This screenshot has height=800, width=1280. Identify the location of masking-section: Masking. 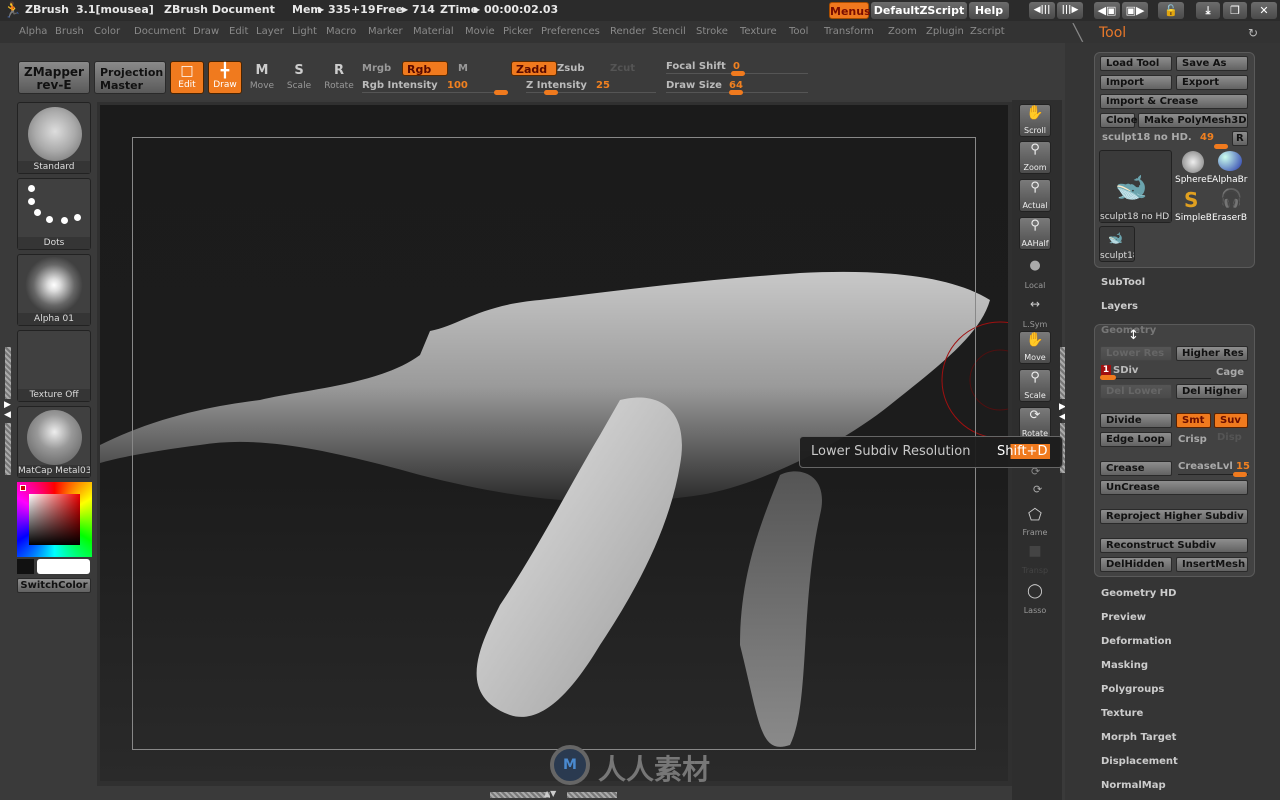
(1124, 665).